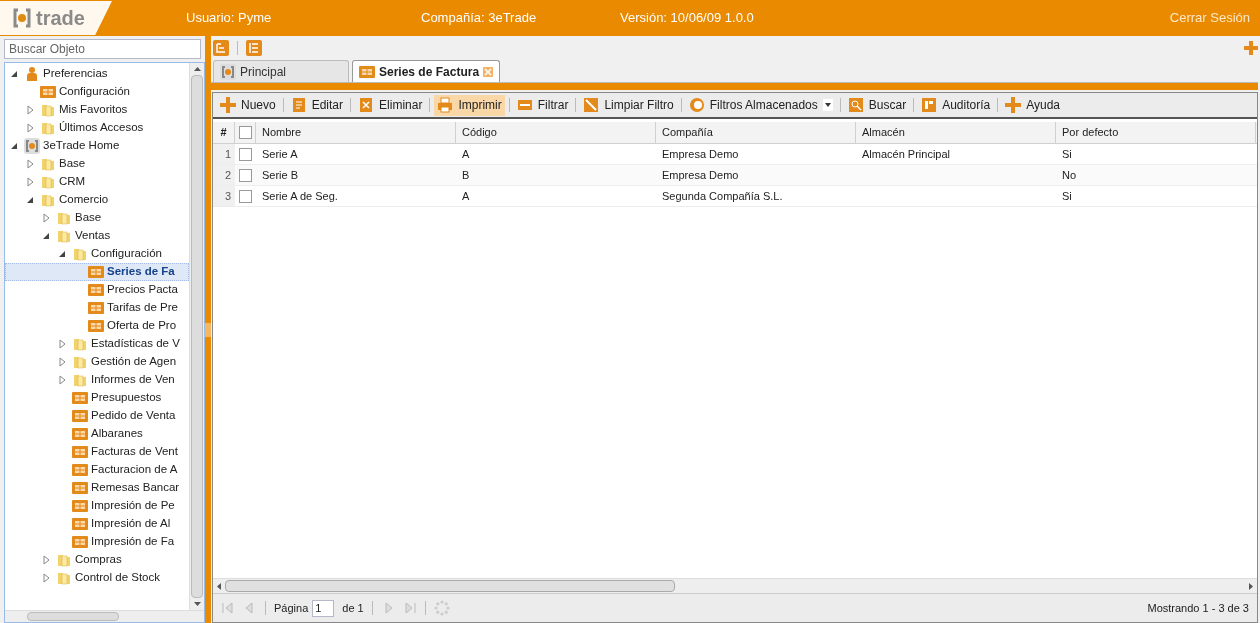 The width and height of the screenshot is (1260, 623). I want to click on circle-icon, so click(696, 105).